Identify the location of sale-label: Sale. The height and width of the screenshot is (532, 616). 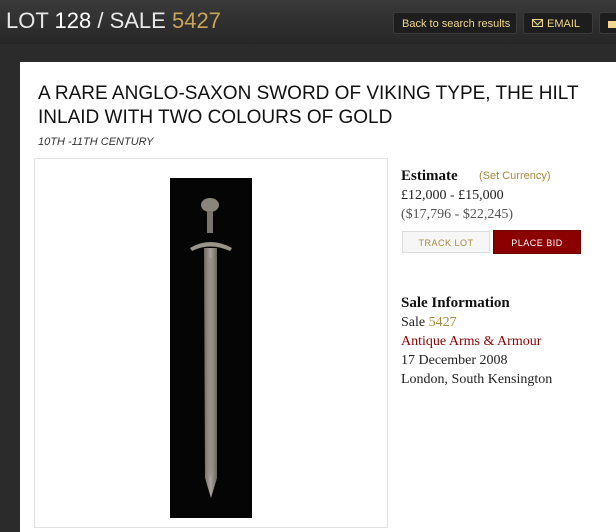
(413, 322).